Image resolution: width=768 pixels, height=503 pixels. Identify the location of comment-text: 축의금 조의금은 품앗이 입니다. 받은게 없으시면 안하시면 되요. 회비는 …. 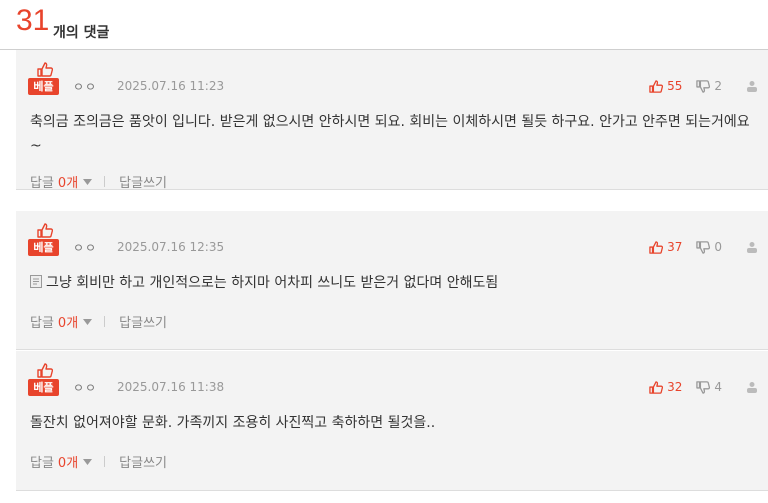
(390, 134).